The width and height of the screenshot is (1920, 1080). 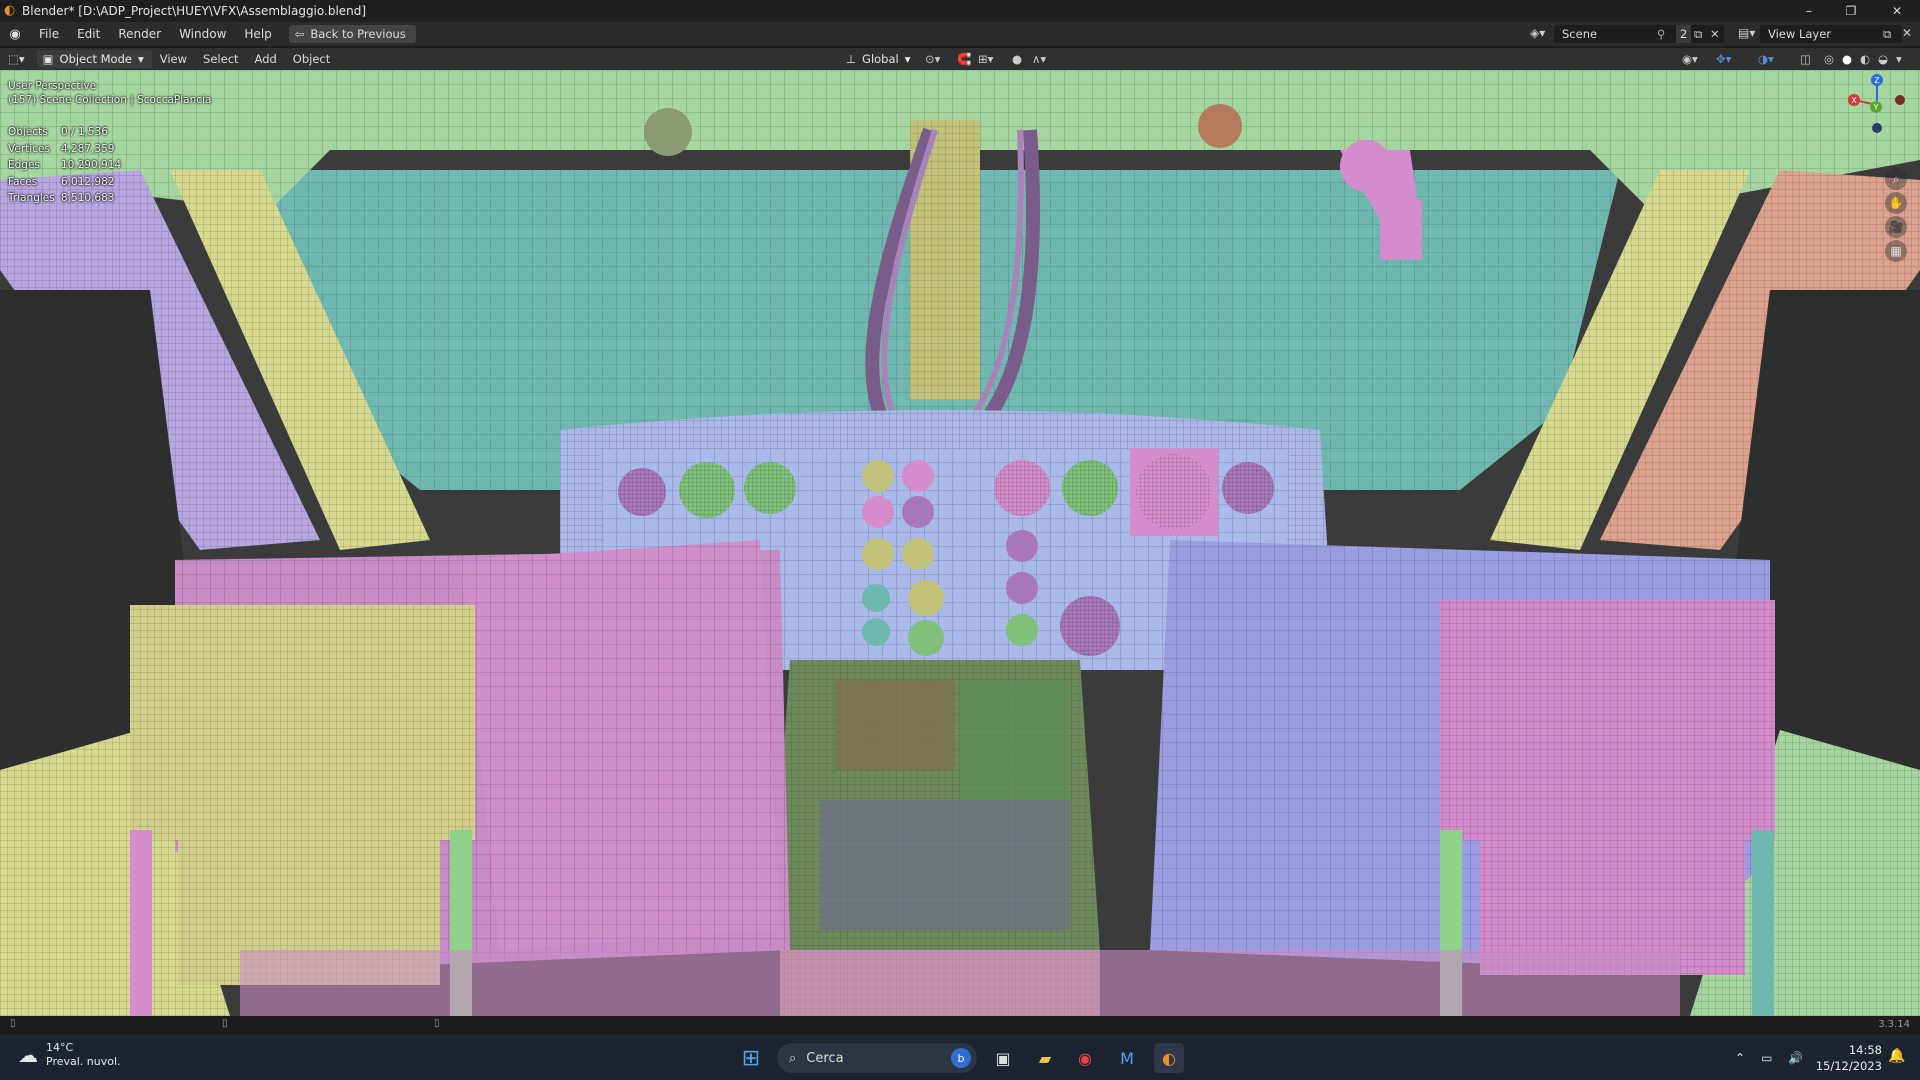 I want to click on maximize-button: ❐, so click(x=1851, y=11).